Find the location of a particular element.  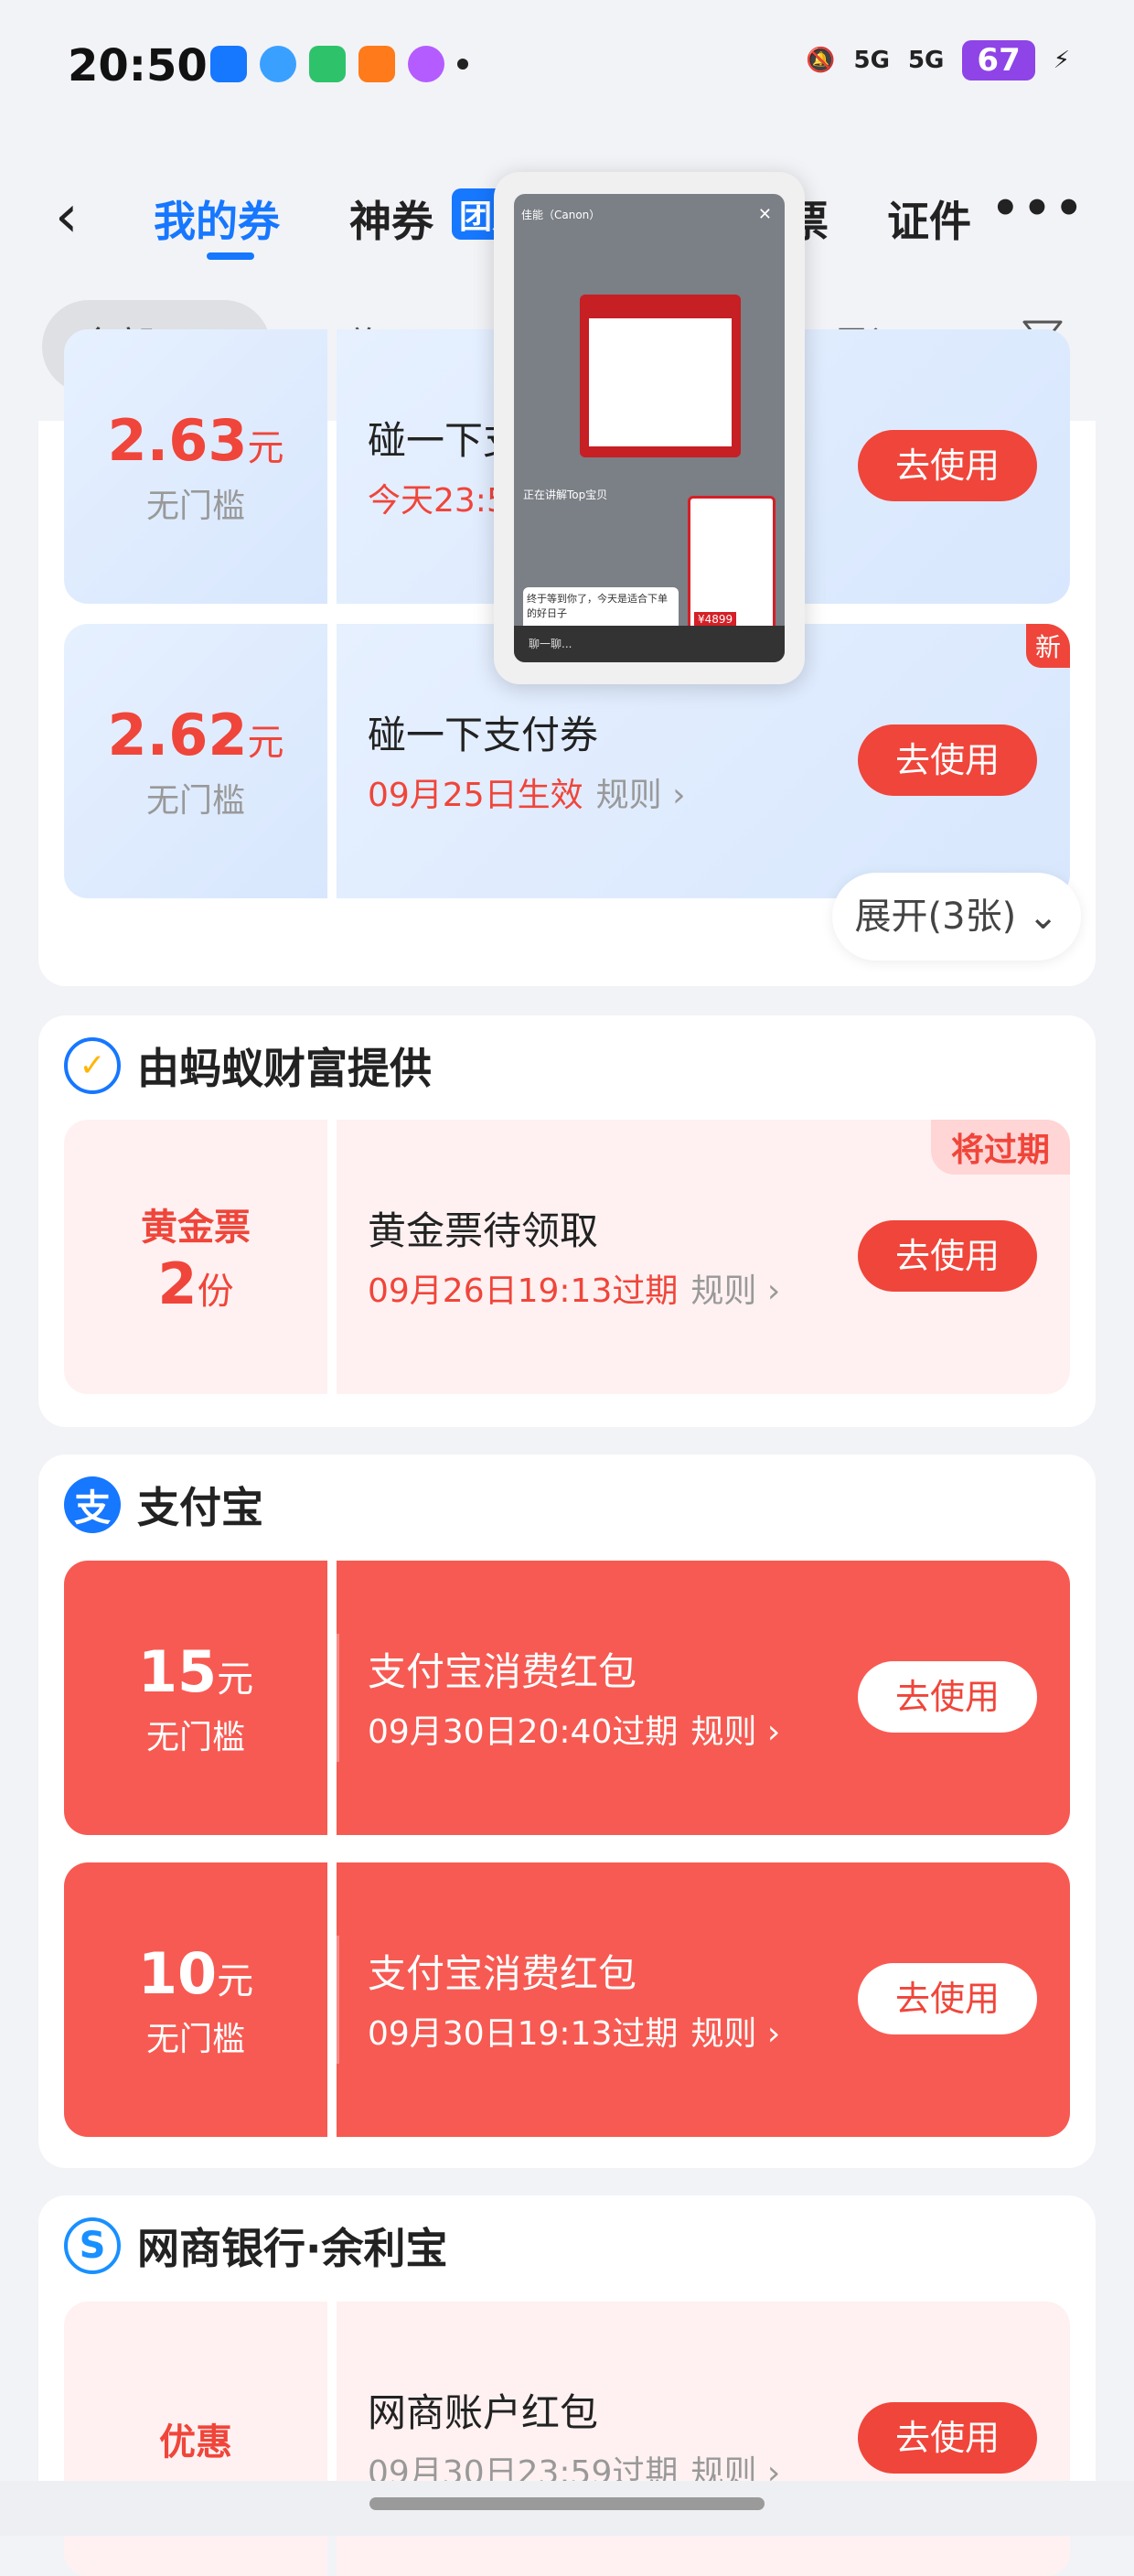

more-icon: ••• is located at coordinates (1038, 208).